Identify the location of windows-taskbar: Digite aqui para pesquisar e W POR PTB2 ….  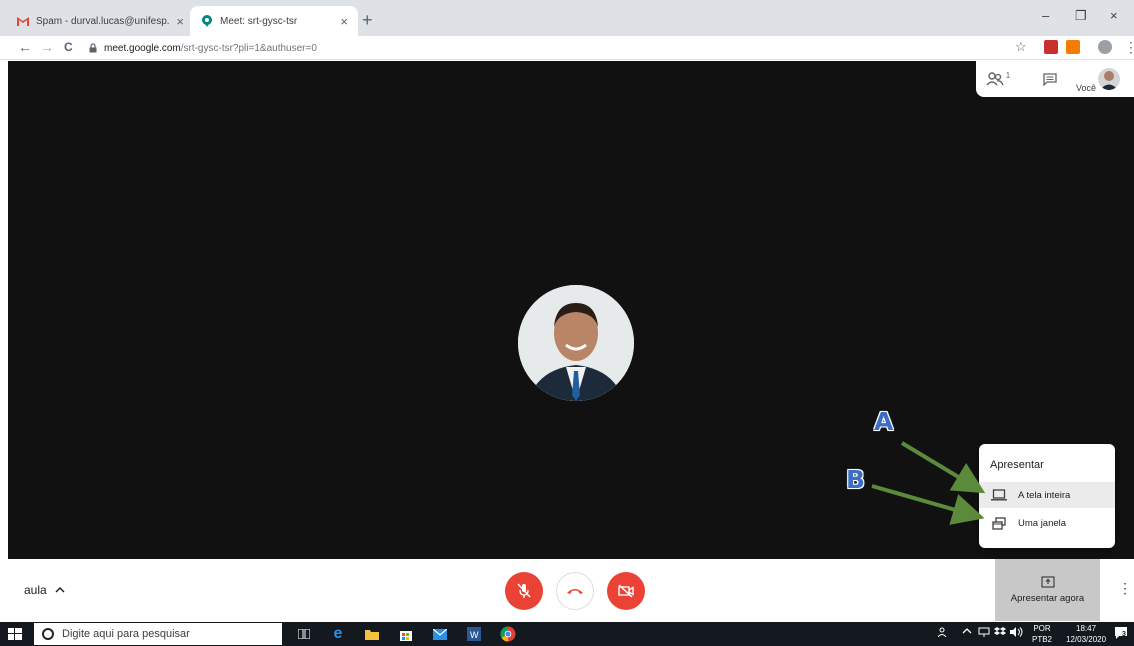
(567, 634).